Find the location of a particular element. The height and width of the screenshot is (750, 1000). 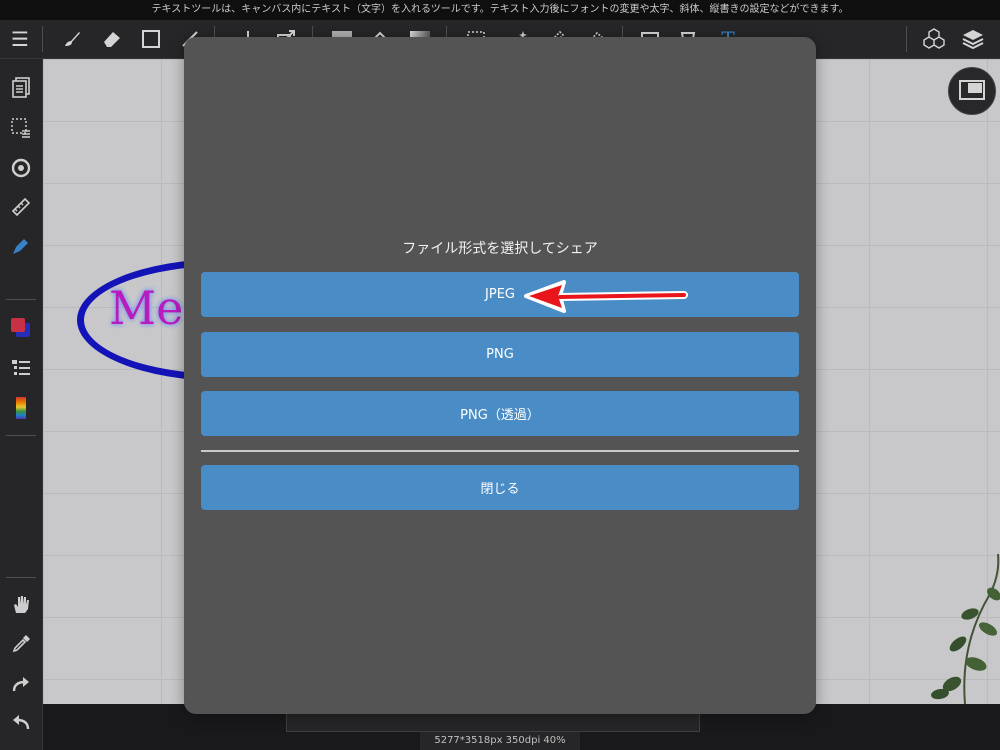

dialog-title: ファイル形式を選択してシェア is located at coordinates (500, 249).